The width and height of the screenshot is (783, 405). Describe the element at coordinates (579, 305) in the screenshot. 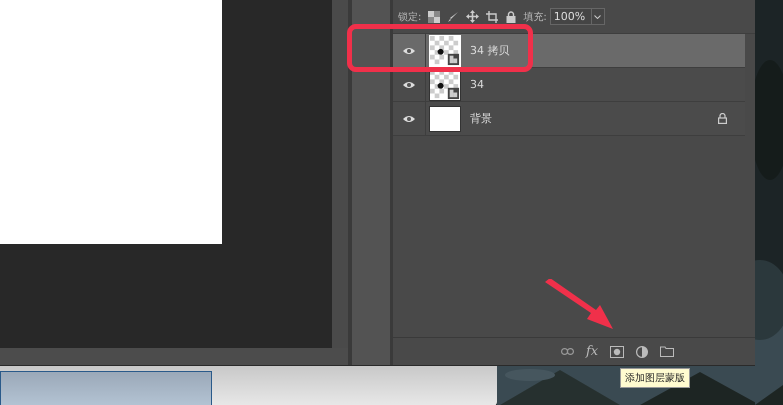

I see `pointer-arrow` at that location.